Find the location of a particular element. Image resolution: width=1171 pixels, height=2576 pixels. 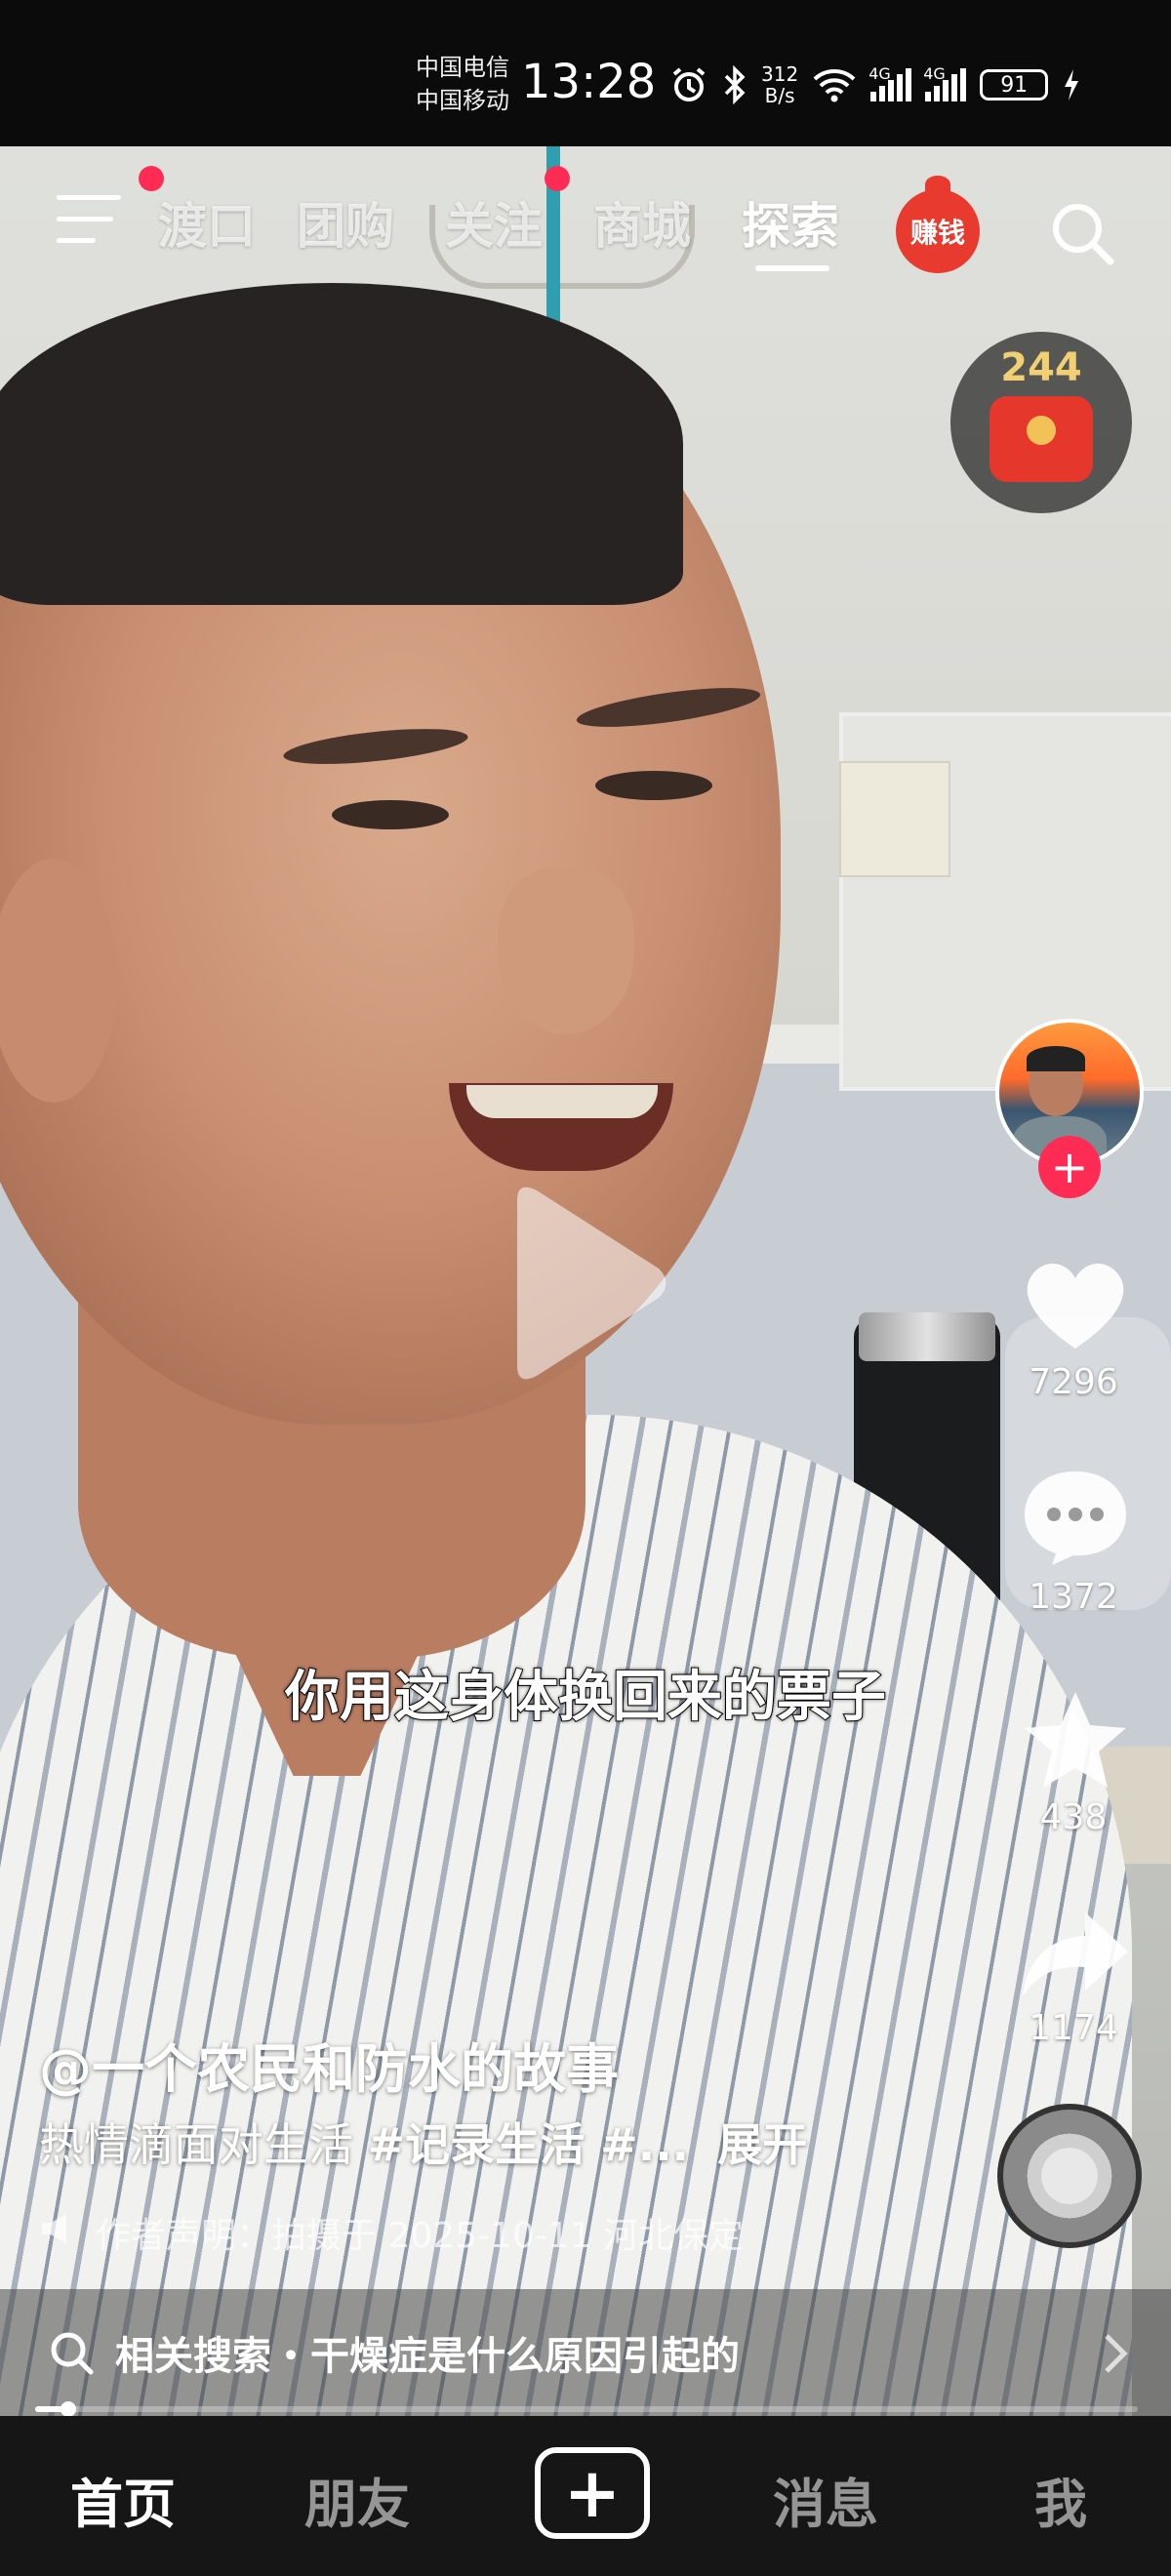

tab-following: 关注 is located at coordinates (494, 222).